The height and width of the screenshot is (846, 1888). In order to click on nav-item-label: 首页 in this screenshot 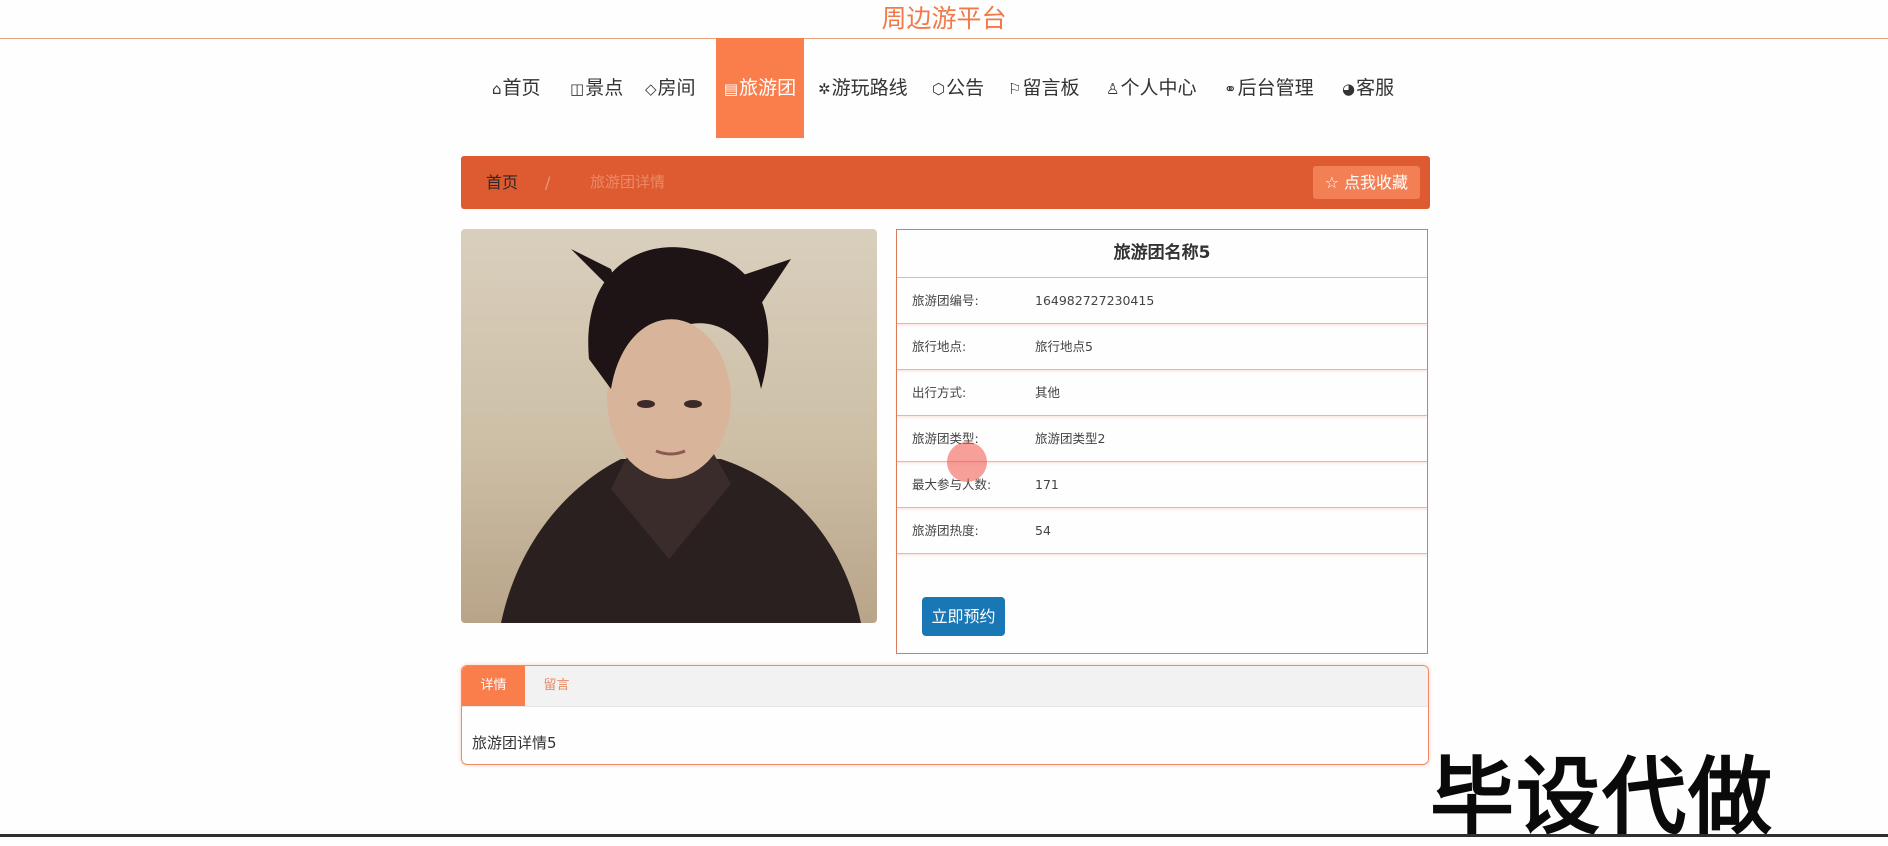, I will do `click(521, 88)`.